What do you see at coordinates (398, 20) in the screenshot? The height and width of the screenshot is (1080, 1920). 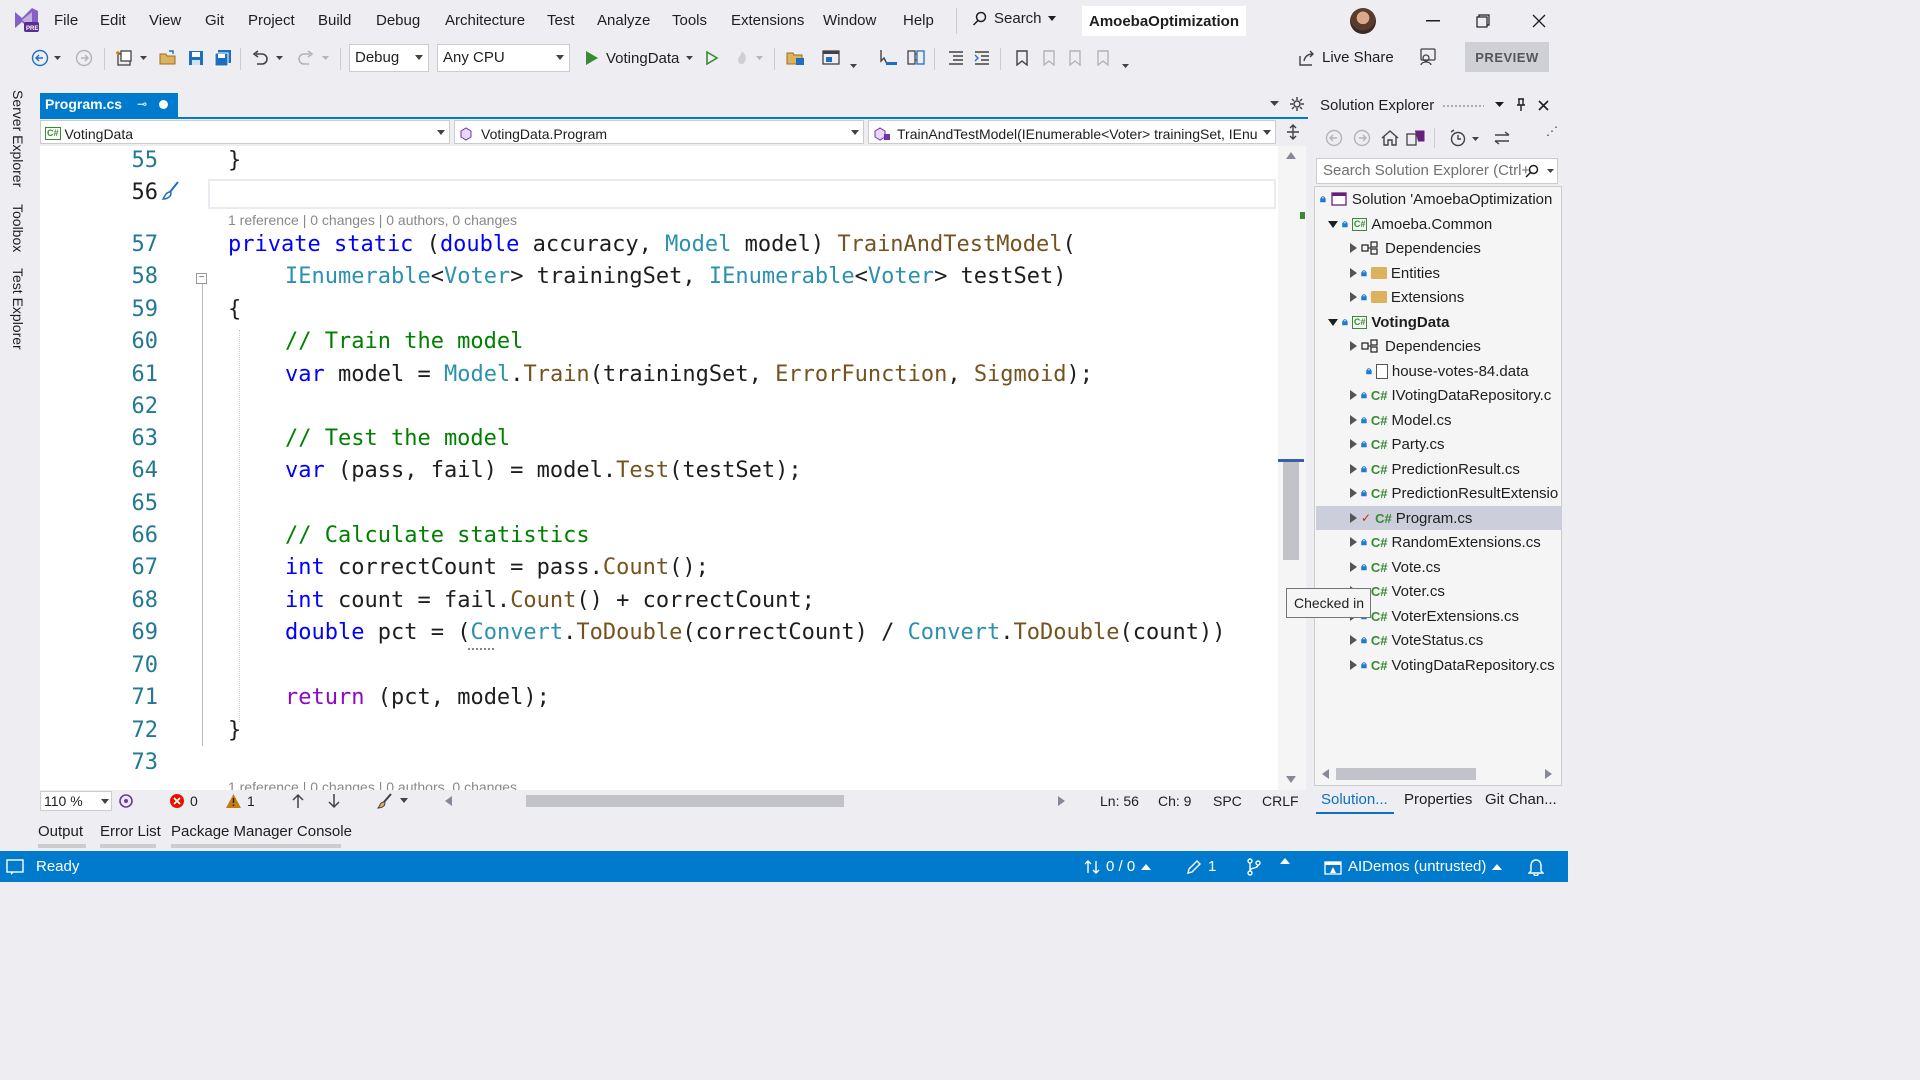 I see `menu-debug: Debug` at bounding box center [398, 20].